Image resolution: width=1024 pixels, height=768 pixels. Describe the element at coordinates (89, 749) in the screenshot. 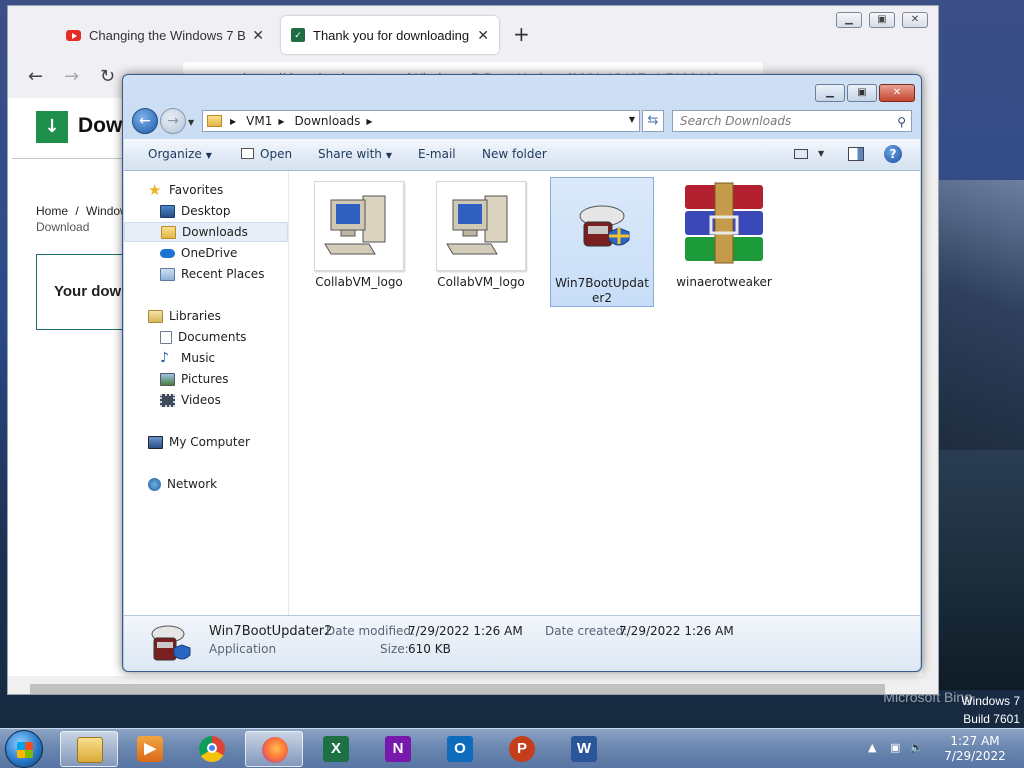

I see `taskbar-explorer` at that location.